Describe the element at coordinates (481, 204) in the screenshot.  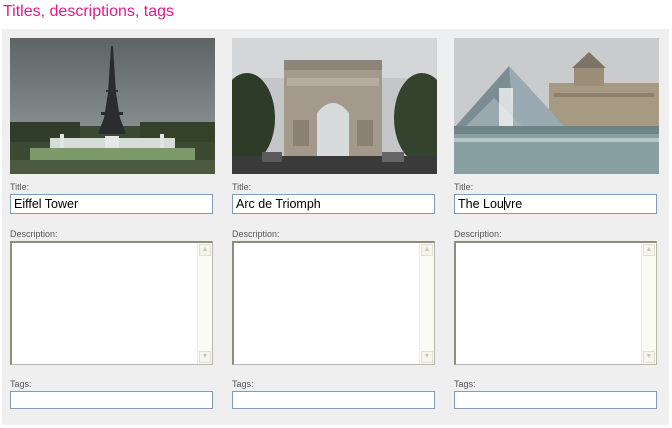
I see `title-text-before-caret: The Lou` at that location.